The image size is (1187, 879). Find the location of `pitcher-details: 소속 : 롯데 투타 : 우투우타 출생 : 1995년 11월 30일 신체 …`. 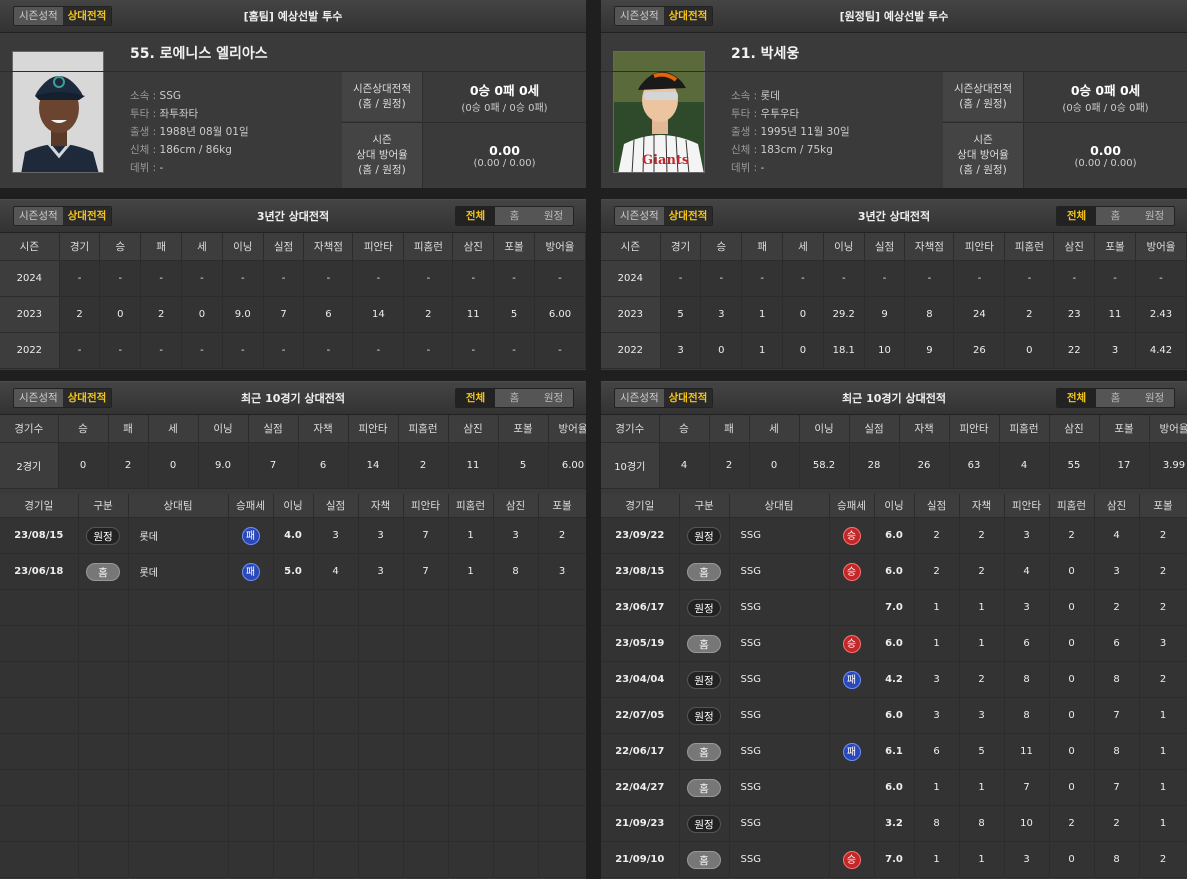

pitcher-details: 소속 : 롯데 투타 : 우투우타 출생 : 1995년 11월 30일 신체 … is located at coordinates (790, 132).